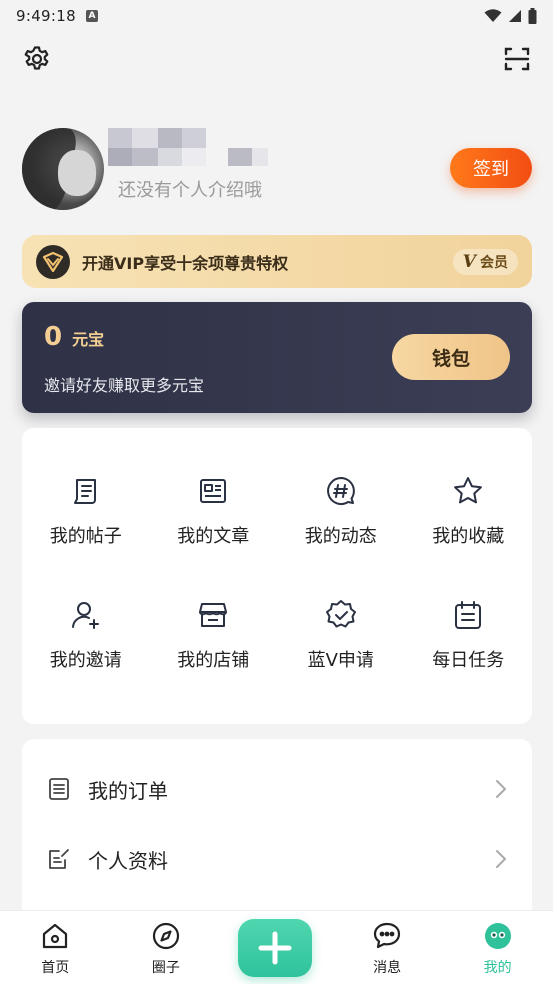  I want to click on tab-label: 首页, so click(55, 968).